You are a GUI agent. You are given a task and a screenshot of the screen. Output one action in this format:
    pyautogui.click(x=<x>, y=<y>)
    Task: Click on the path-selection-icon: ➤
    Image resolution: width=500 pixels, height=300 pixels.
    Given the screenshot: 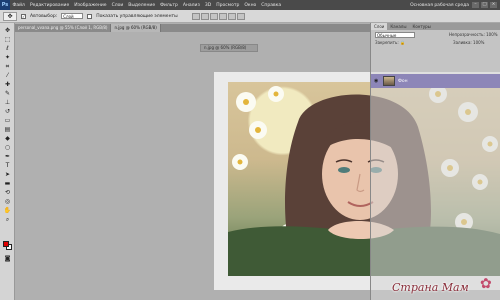 What is the action you would take?
    pyautogui.click(x=7, y=174)
    